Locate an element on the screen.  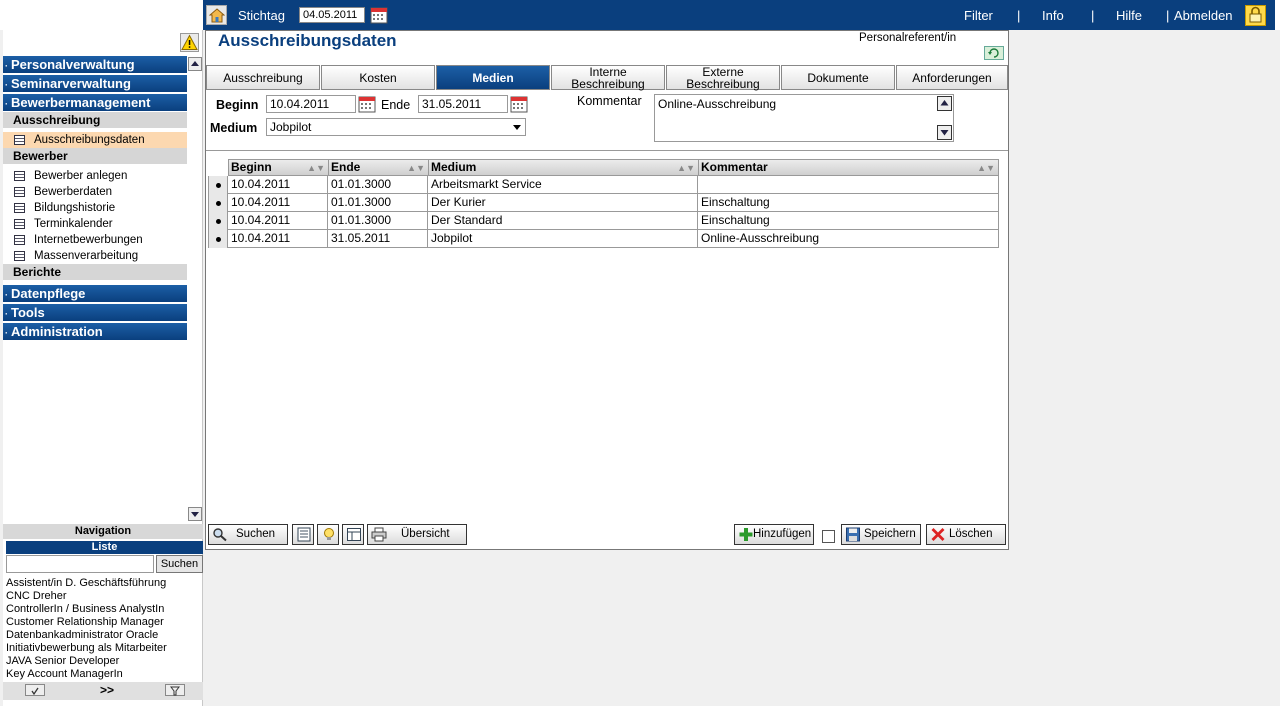
tab-interne-beschreibung: Interne Beschreibung is located at coordinates (608, 77).